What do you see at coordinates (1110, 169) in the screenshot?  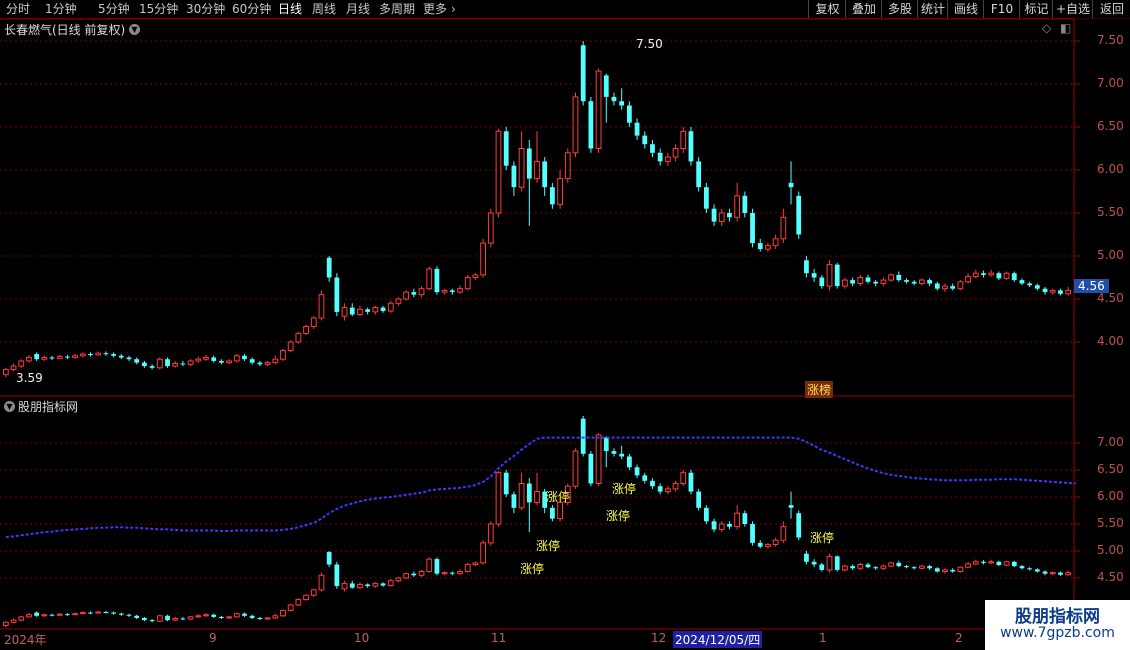 I see `y-tick-label: 6.00` at bounding box center [1110, 169].